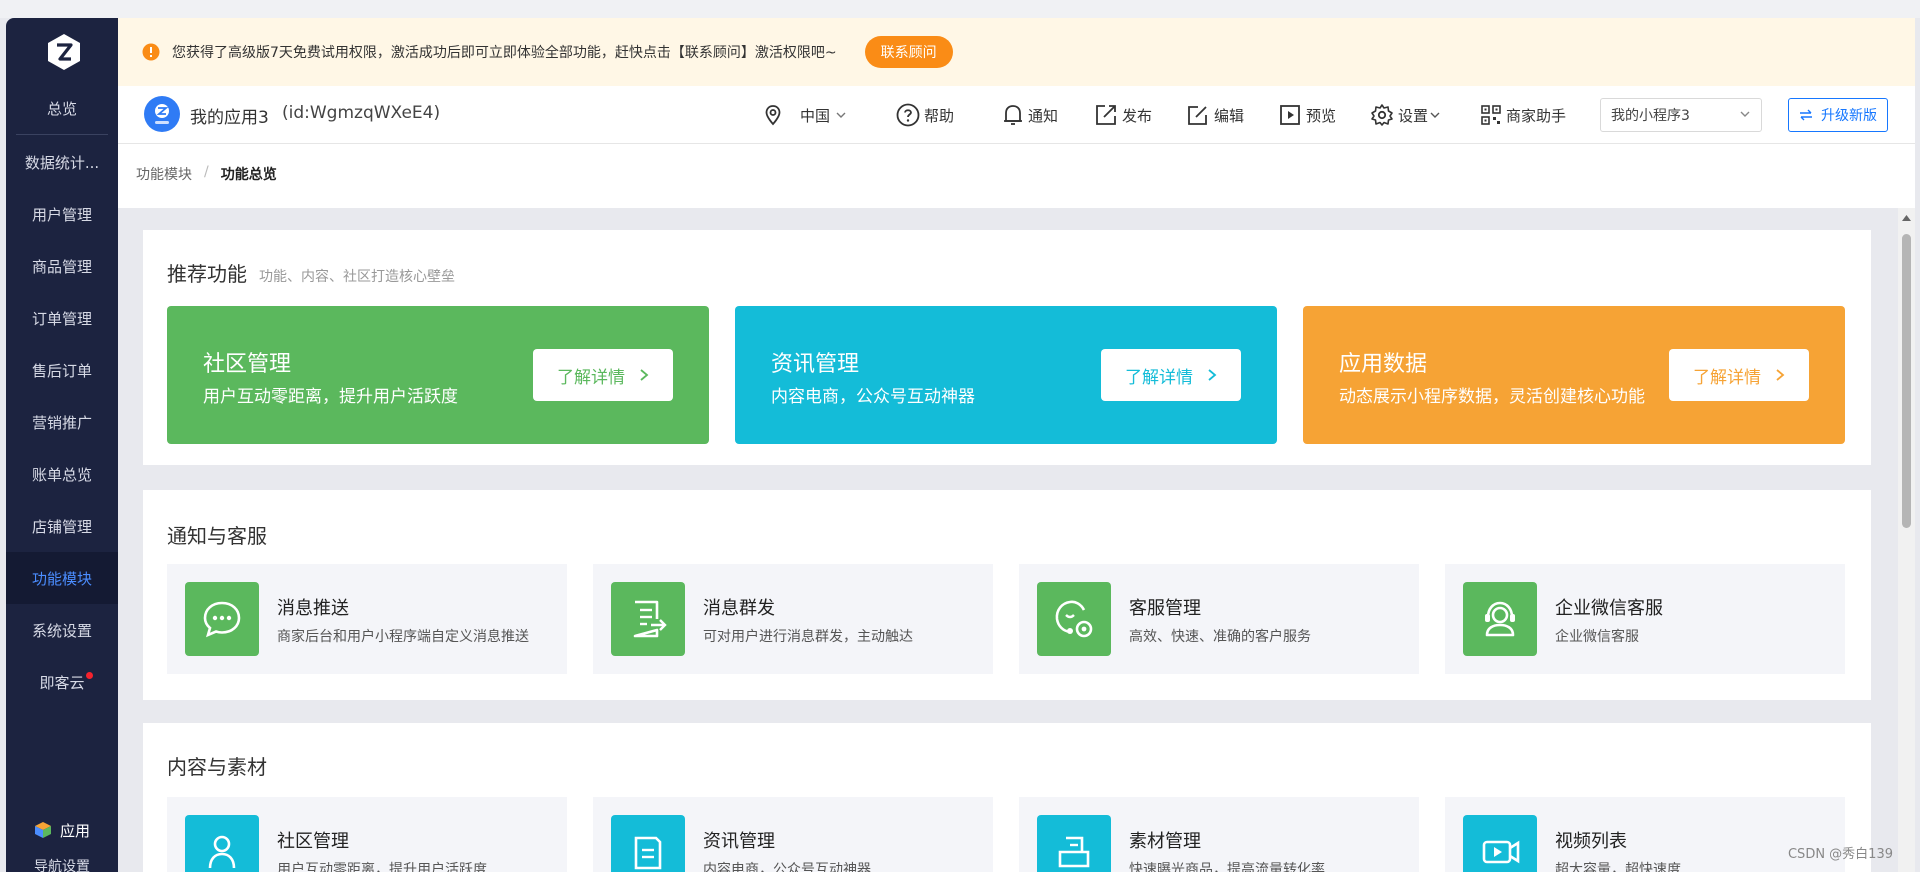 This screenshot has height=872, width=1920. What do you see at coordinates (367, 834) in the screenshot?
I see `feature-card-community: 社区管理 用户互动零距离，提升用户活跃度` at bounding box center [367, 834].